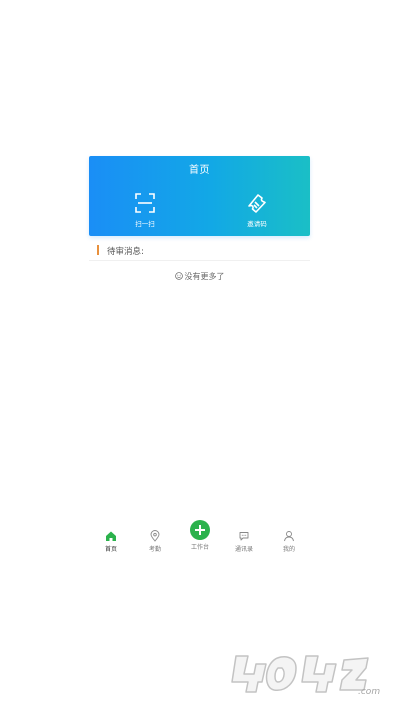 Image resolution: width=400 pixels, height=710 pixels. Describe the element at coordinates (200, 530) in the screenshot. I see `plus-circle-icon` at that location.